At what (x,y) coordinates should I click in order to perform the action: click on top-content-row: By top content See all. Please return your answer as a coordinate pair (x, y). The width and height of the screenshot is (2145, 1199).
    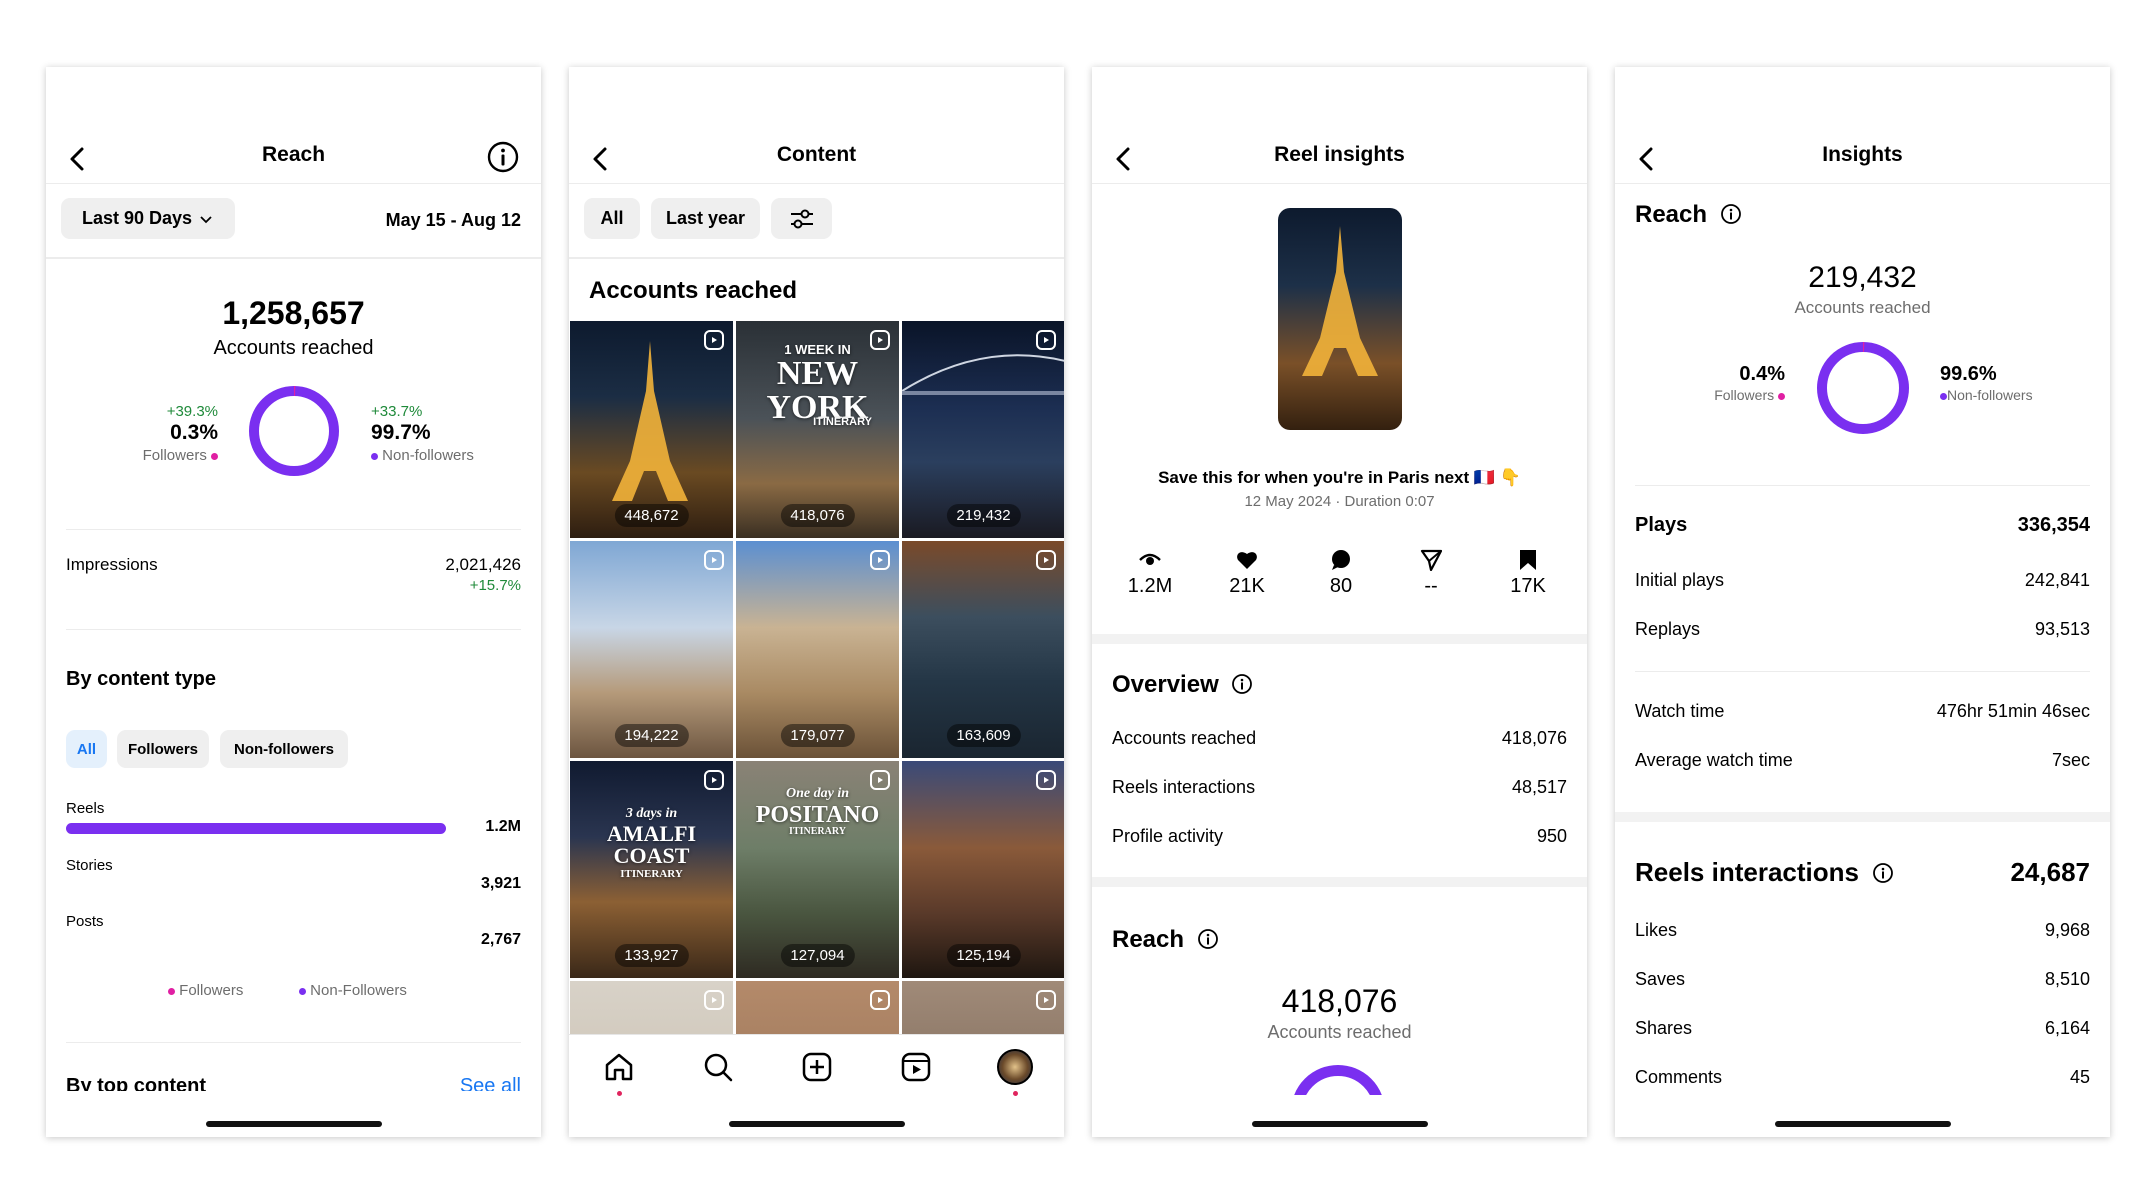
    Looking at the image, I should click on (293, 1079).